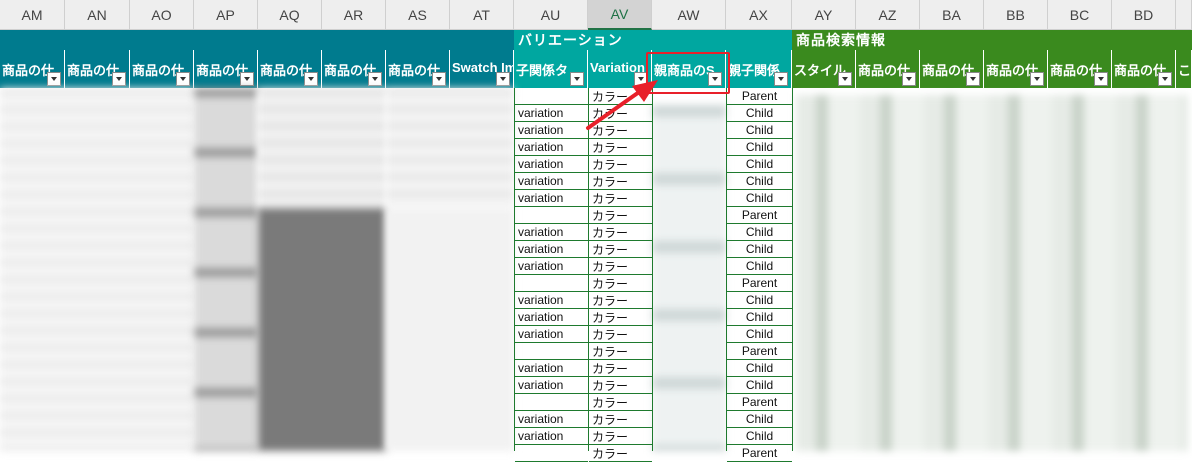 The width and height of the screenshot is (1192, 462). I want to click on column-header-am: AM, so click(32, 15).